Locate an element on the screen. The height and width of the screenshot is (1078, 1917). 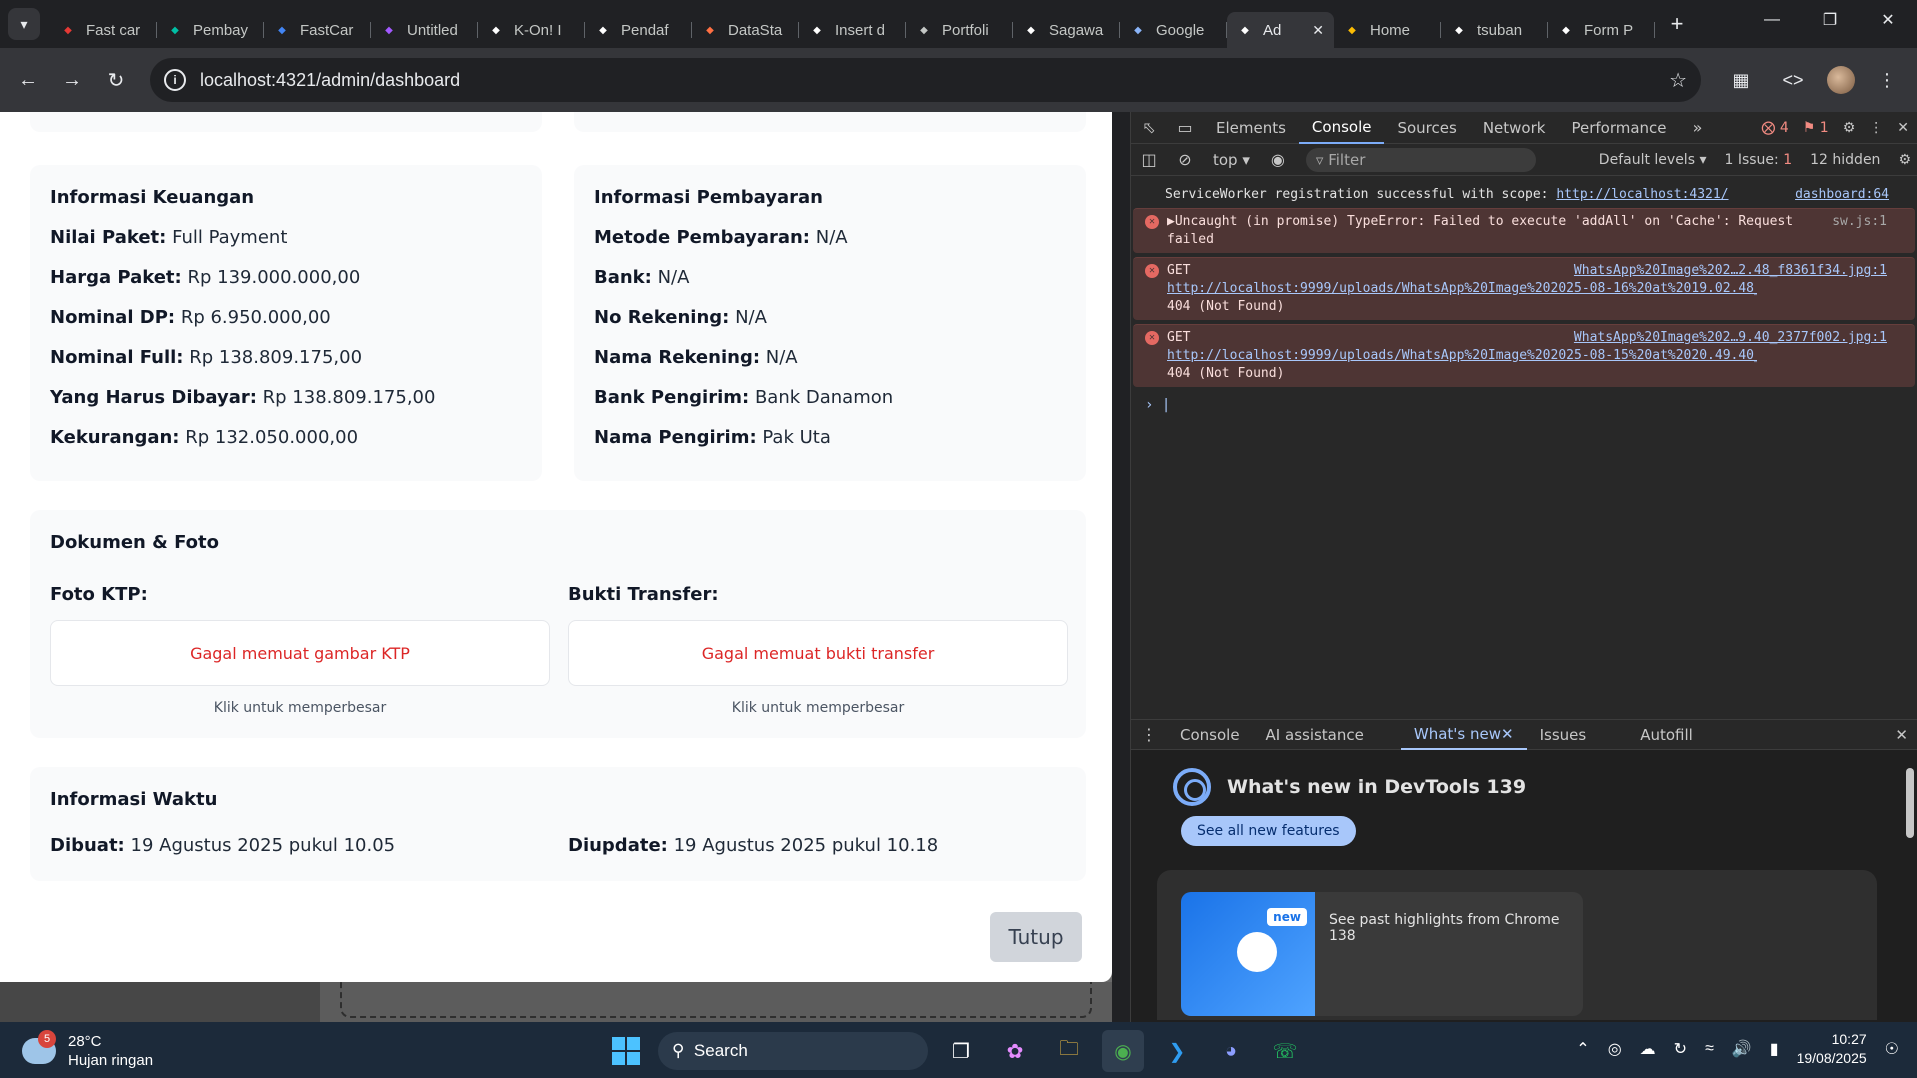
browser-tab: ◆ Ad ✕ is located at coordinates (1280, 30).